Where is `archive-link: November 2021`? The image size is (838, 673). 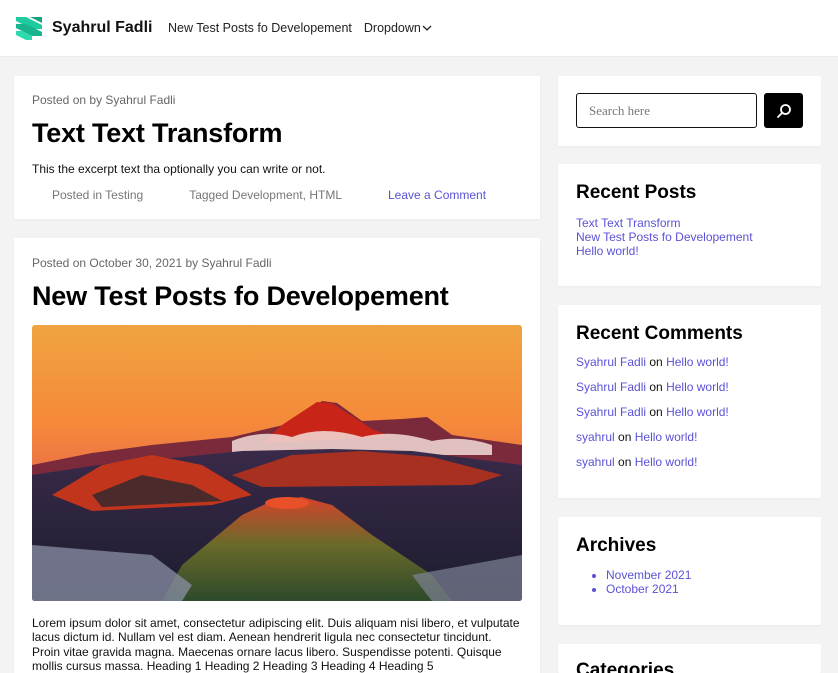
archive-link: November 2021 is located at coordinates (648, 575).